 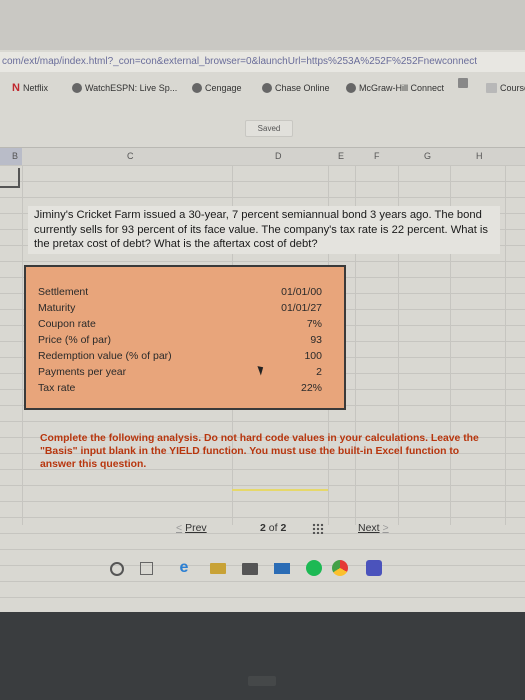 What do you see at coordinates (117, 569) in the screenshot?
I see `search-circle-icon` at bounding box center [117, 569].